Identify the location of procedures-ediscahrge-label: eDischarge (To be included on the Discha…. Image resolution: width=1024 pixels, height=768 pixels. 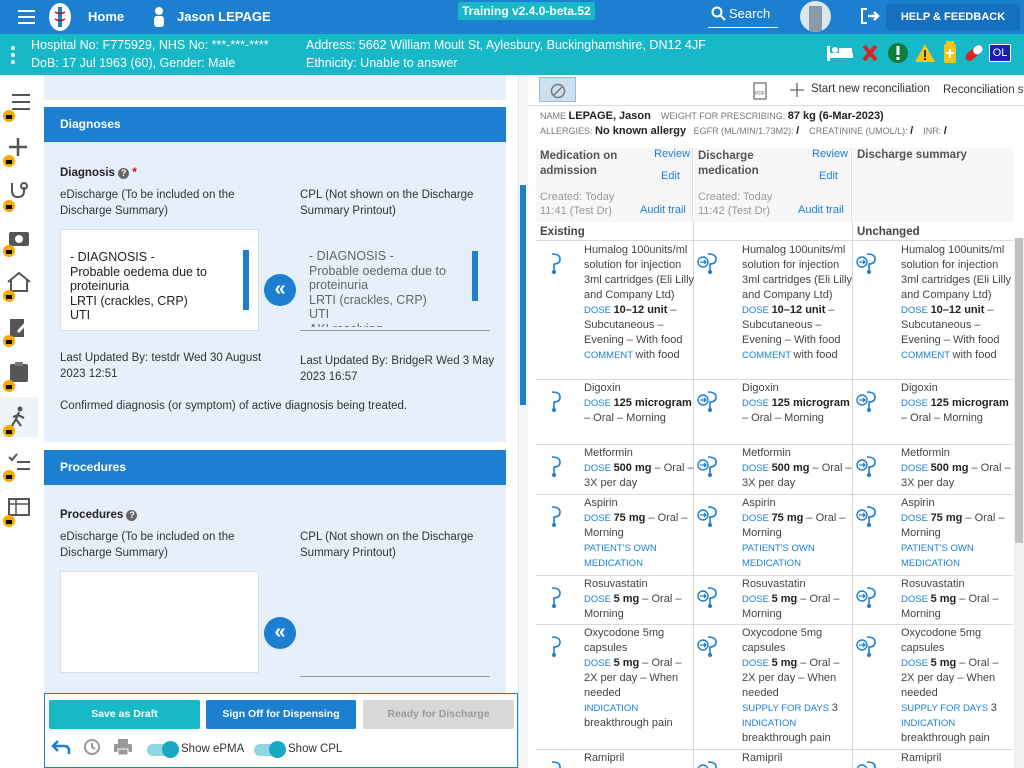
(147, 545).